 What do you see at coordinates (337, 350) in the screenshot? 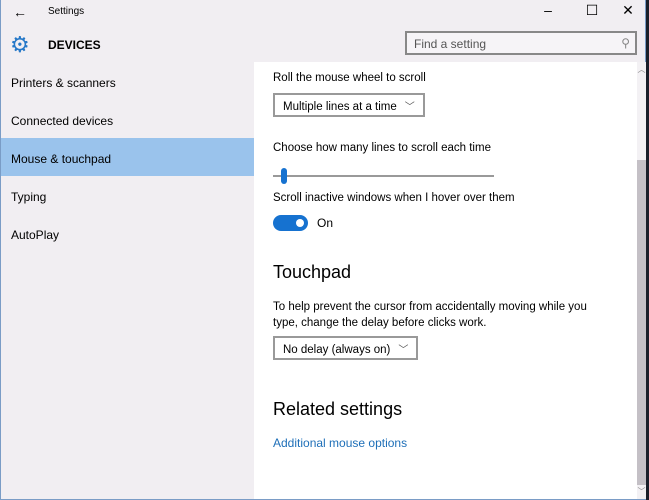
I see `touchpad-value: No delay (always on)` at bounding box center [337, 350].